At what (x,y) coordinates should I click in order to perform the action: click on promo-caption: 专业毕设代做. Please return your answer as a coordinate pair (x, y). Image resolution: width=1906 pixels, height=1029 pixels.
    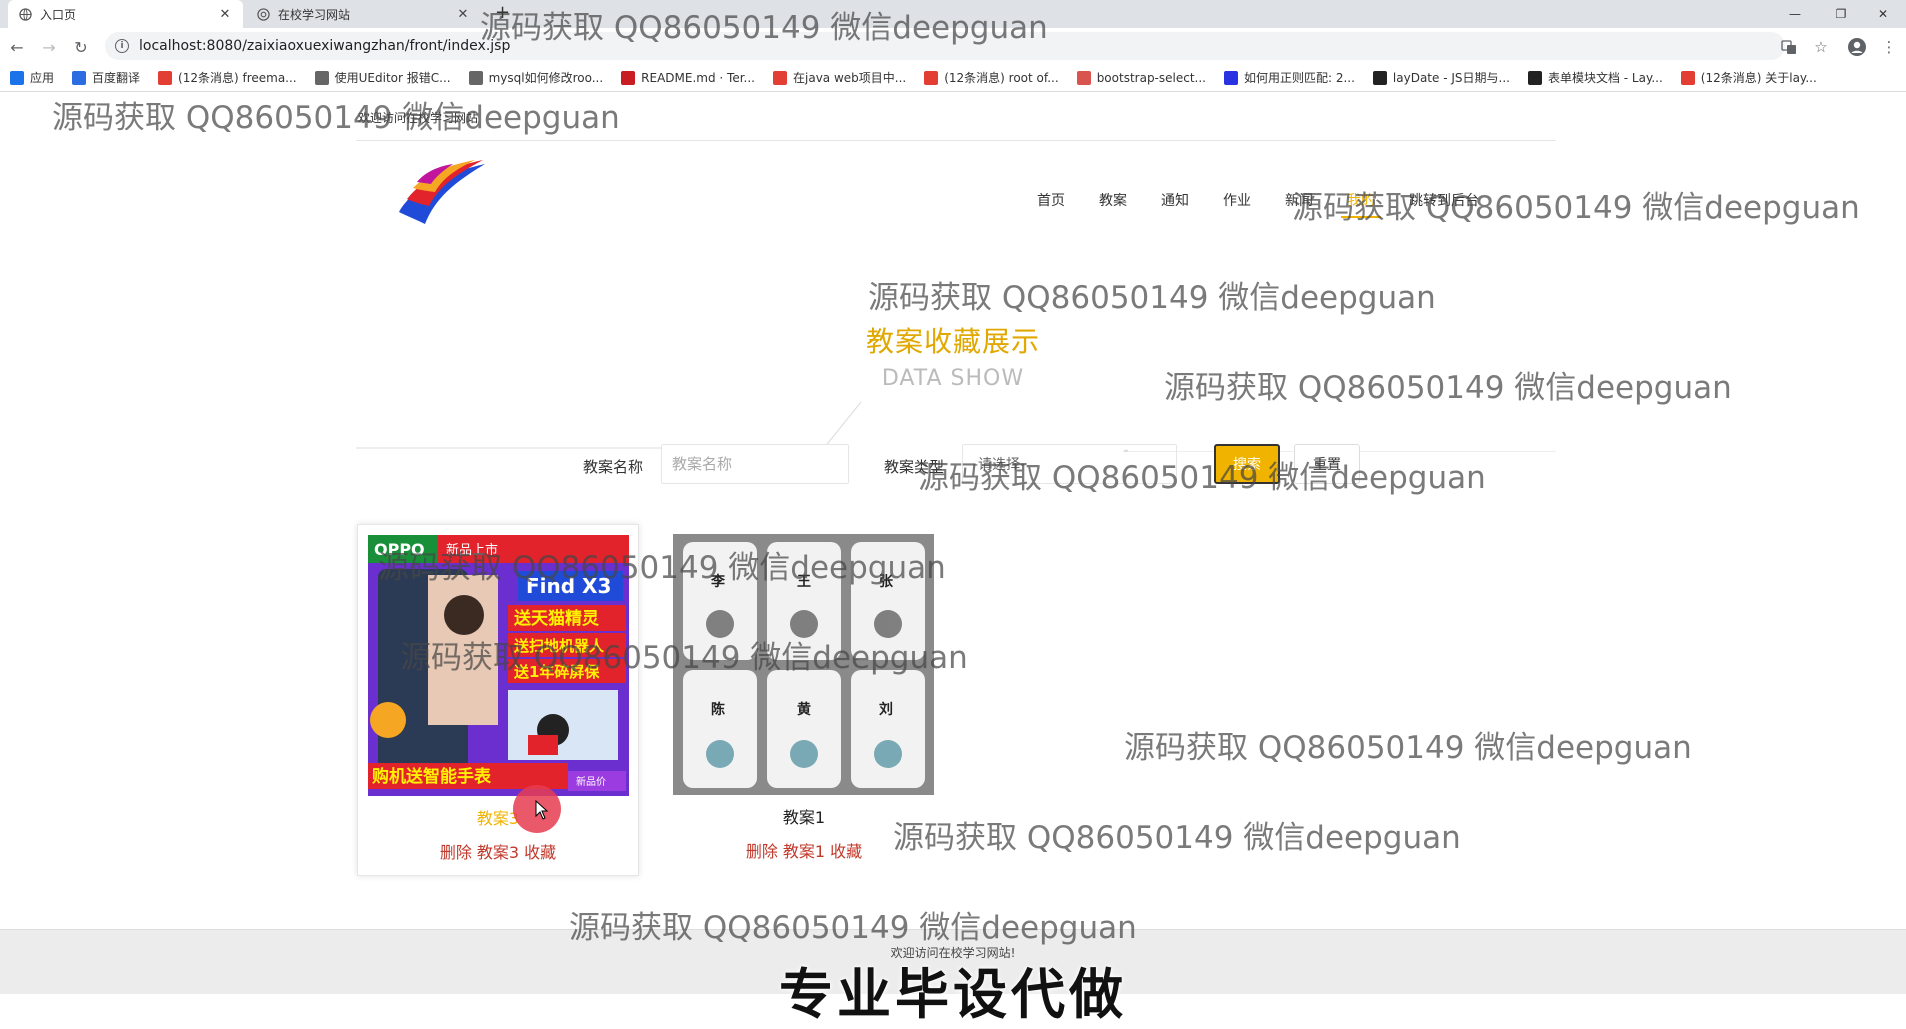
    Looking at the image, I should click on (953, 994).